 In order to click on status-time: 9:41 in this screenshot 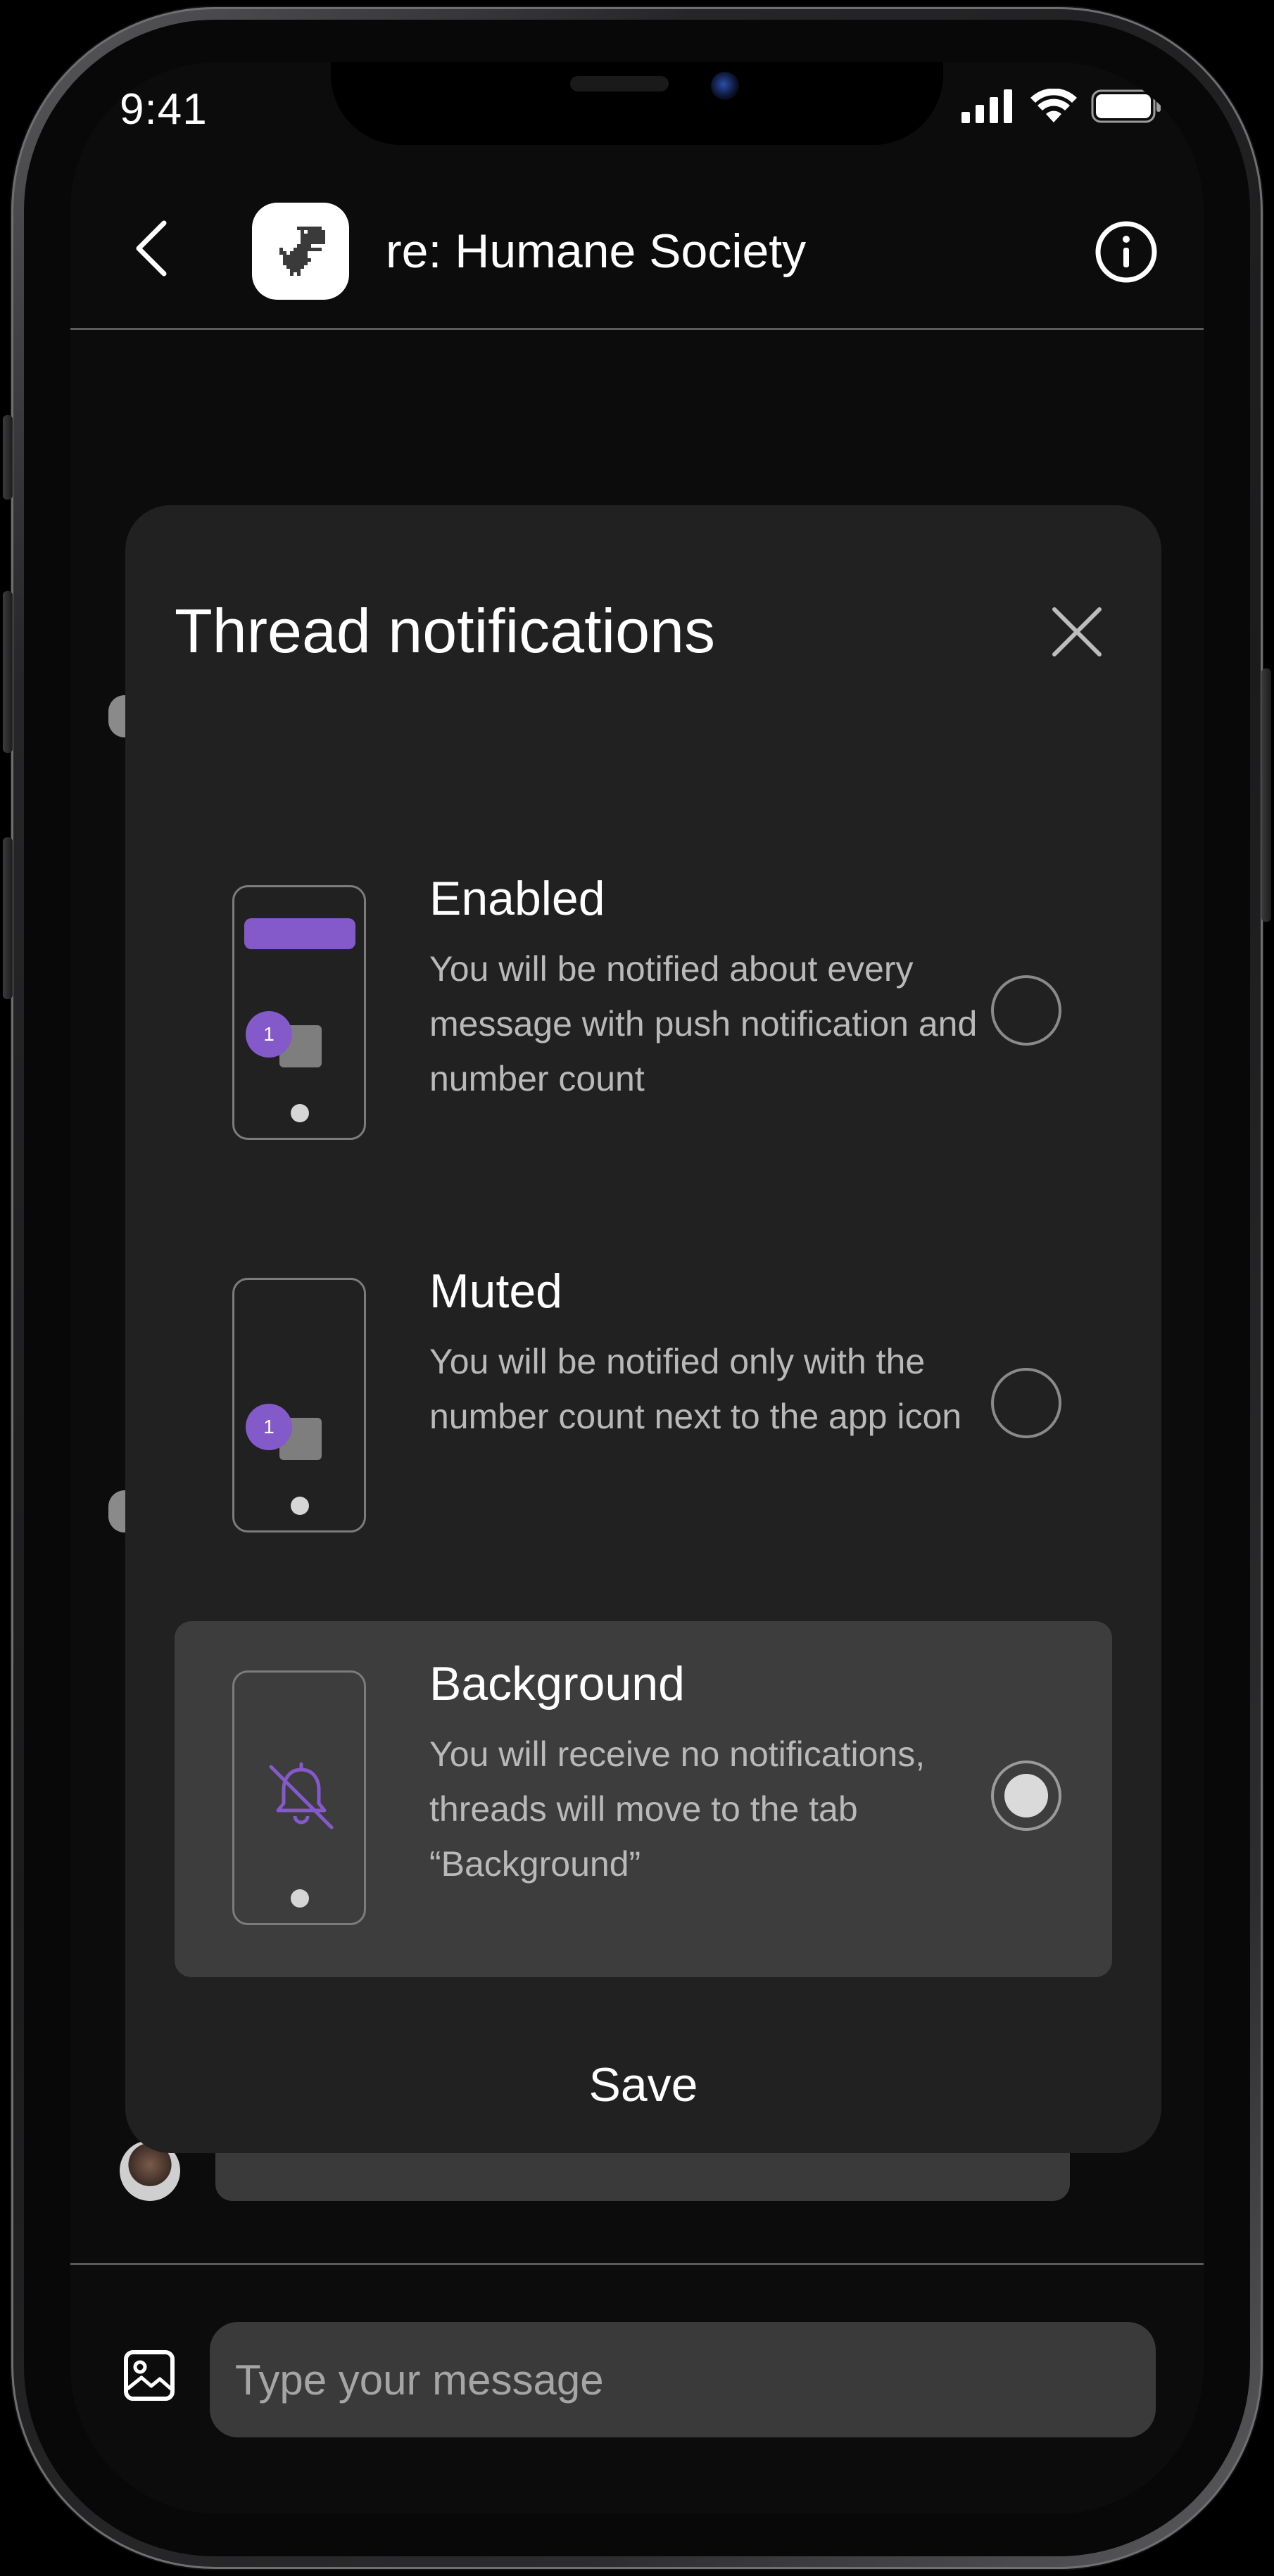, I will do `click(164, 109)`.